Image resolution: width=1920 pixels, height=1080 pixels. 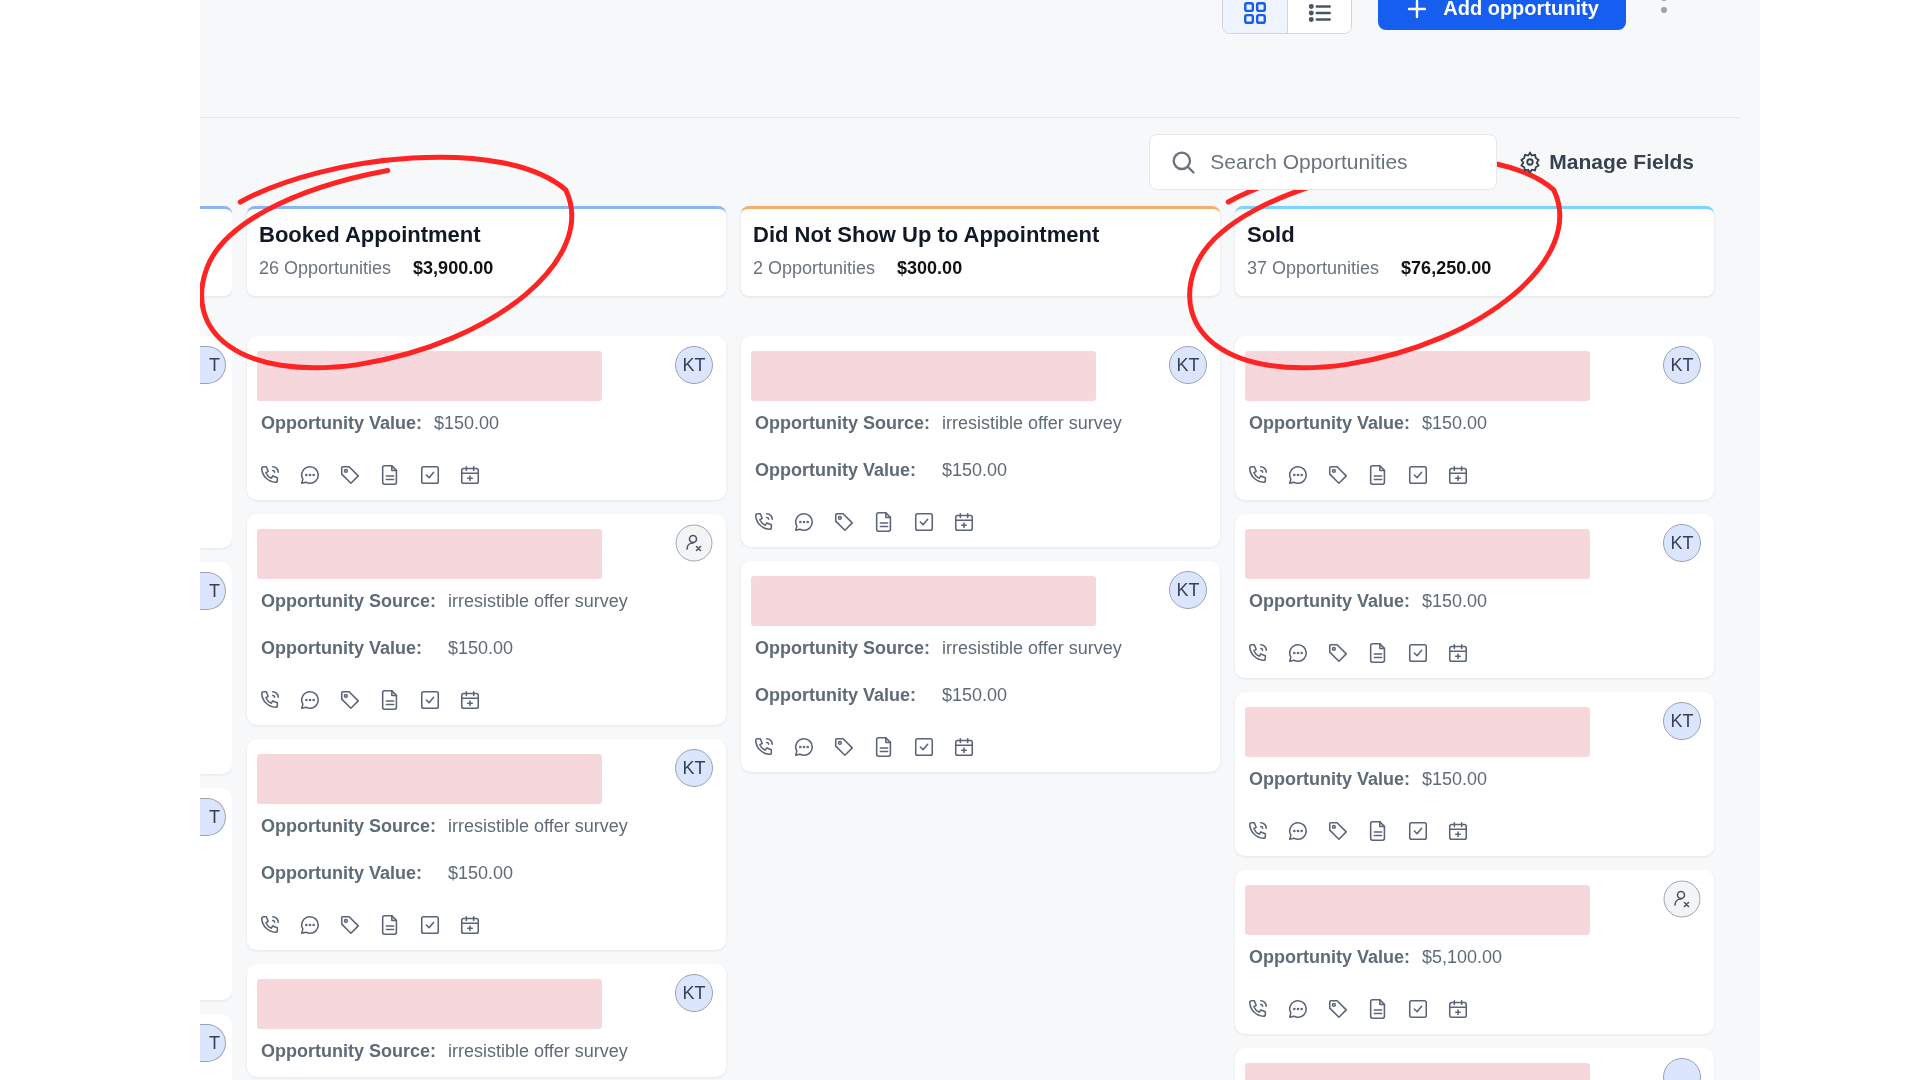 I want to click on opportunity-card: Opportunity Value: $5,100.00, so click(x=1474, y=952).